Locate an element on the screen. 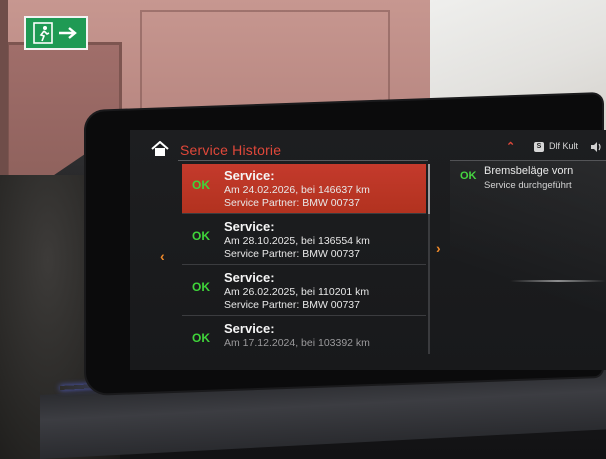  emergency-exit-sign is located at coordinates (56, 33).